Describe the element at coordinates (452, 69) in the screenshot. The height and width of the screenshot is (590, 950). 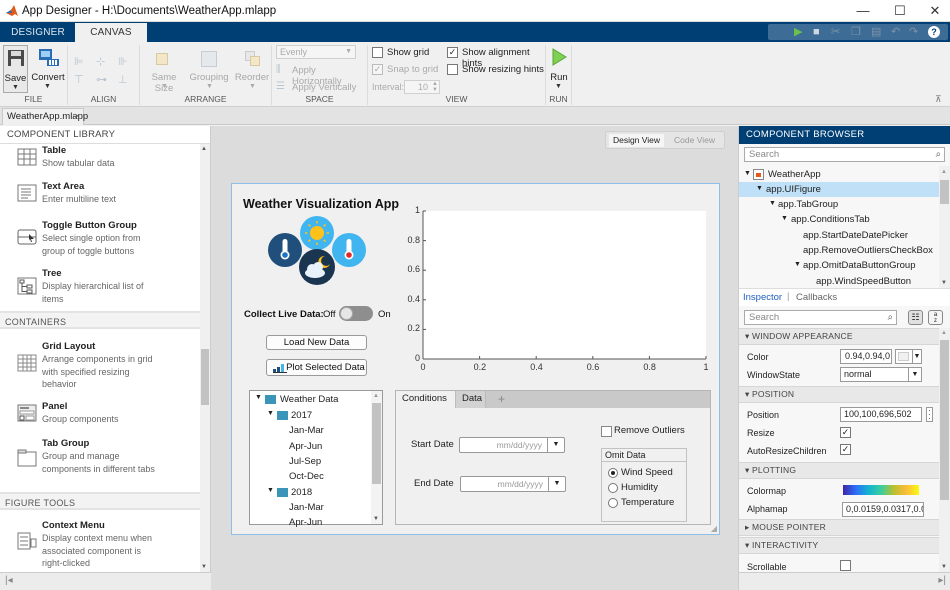
I see `show-resizing-hints-checkbox` at that location.